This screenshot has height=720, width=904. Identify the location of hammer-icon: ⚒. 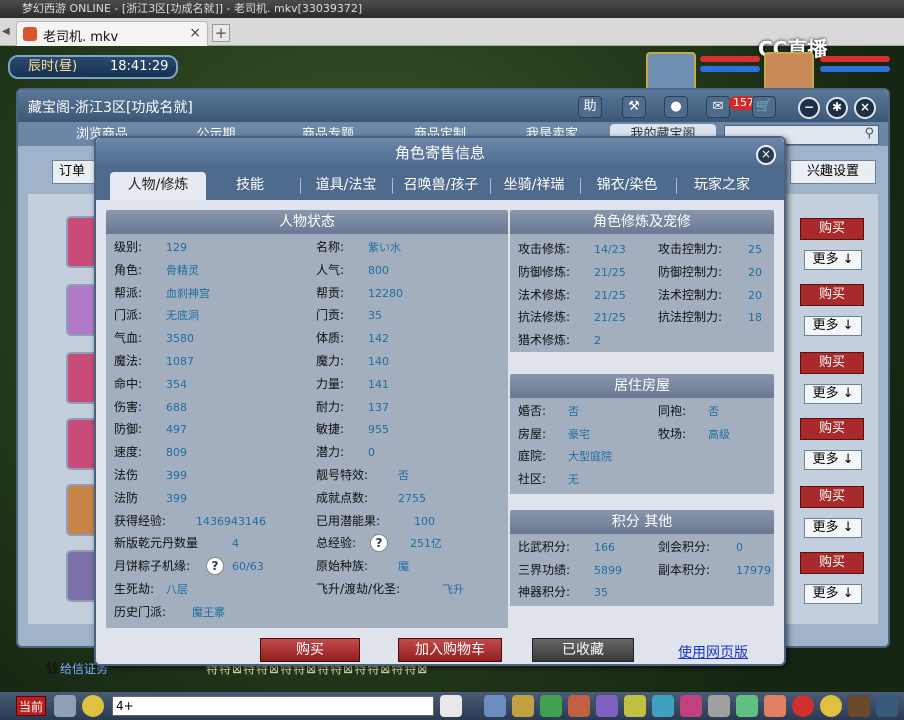
(634, 107).